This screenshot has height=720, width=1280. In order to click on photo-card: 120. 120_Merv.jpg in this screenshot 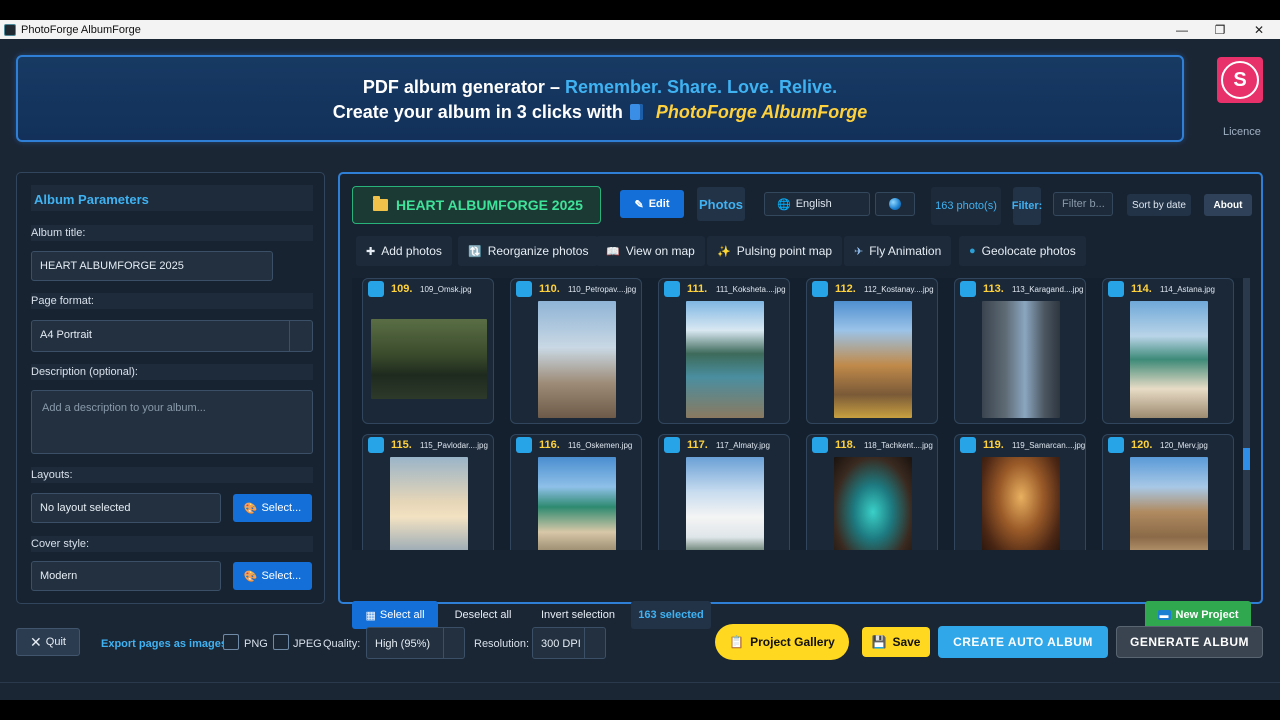, I will do `click(1168, 492)`.